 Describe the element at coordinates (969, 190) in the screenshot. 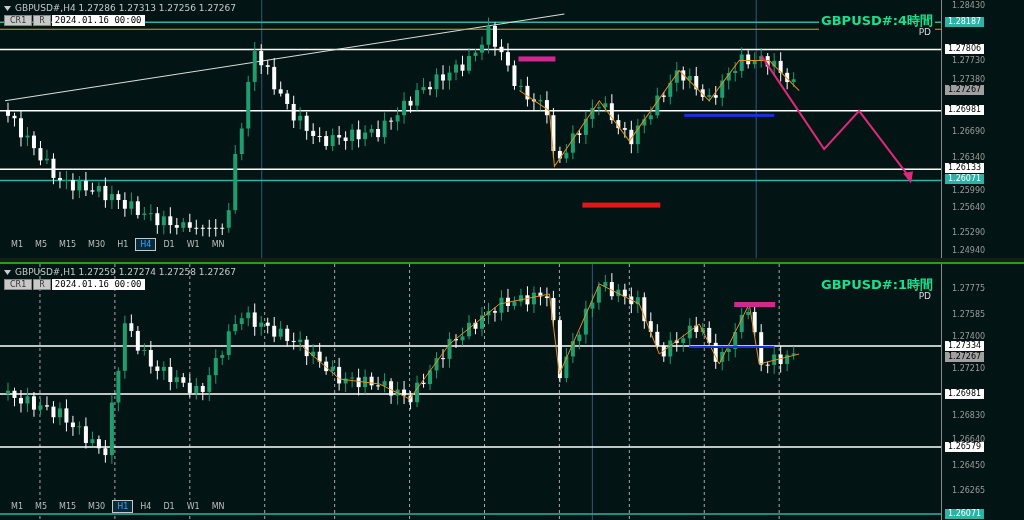

I see `price-tick: 1.25990` at that location.